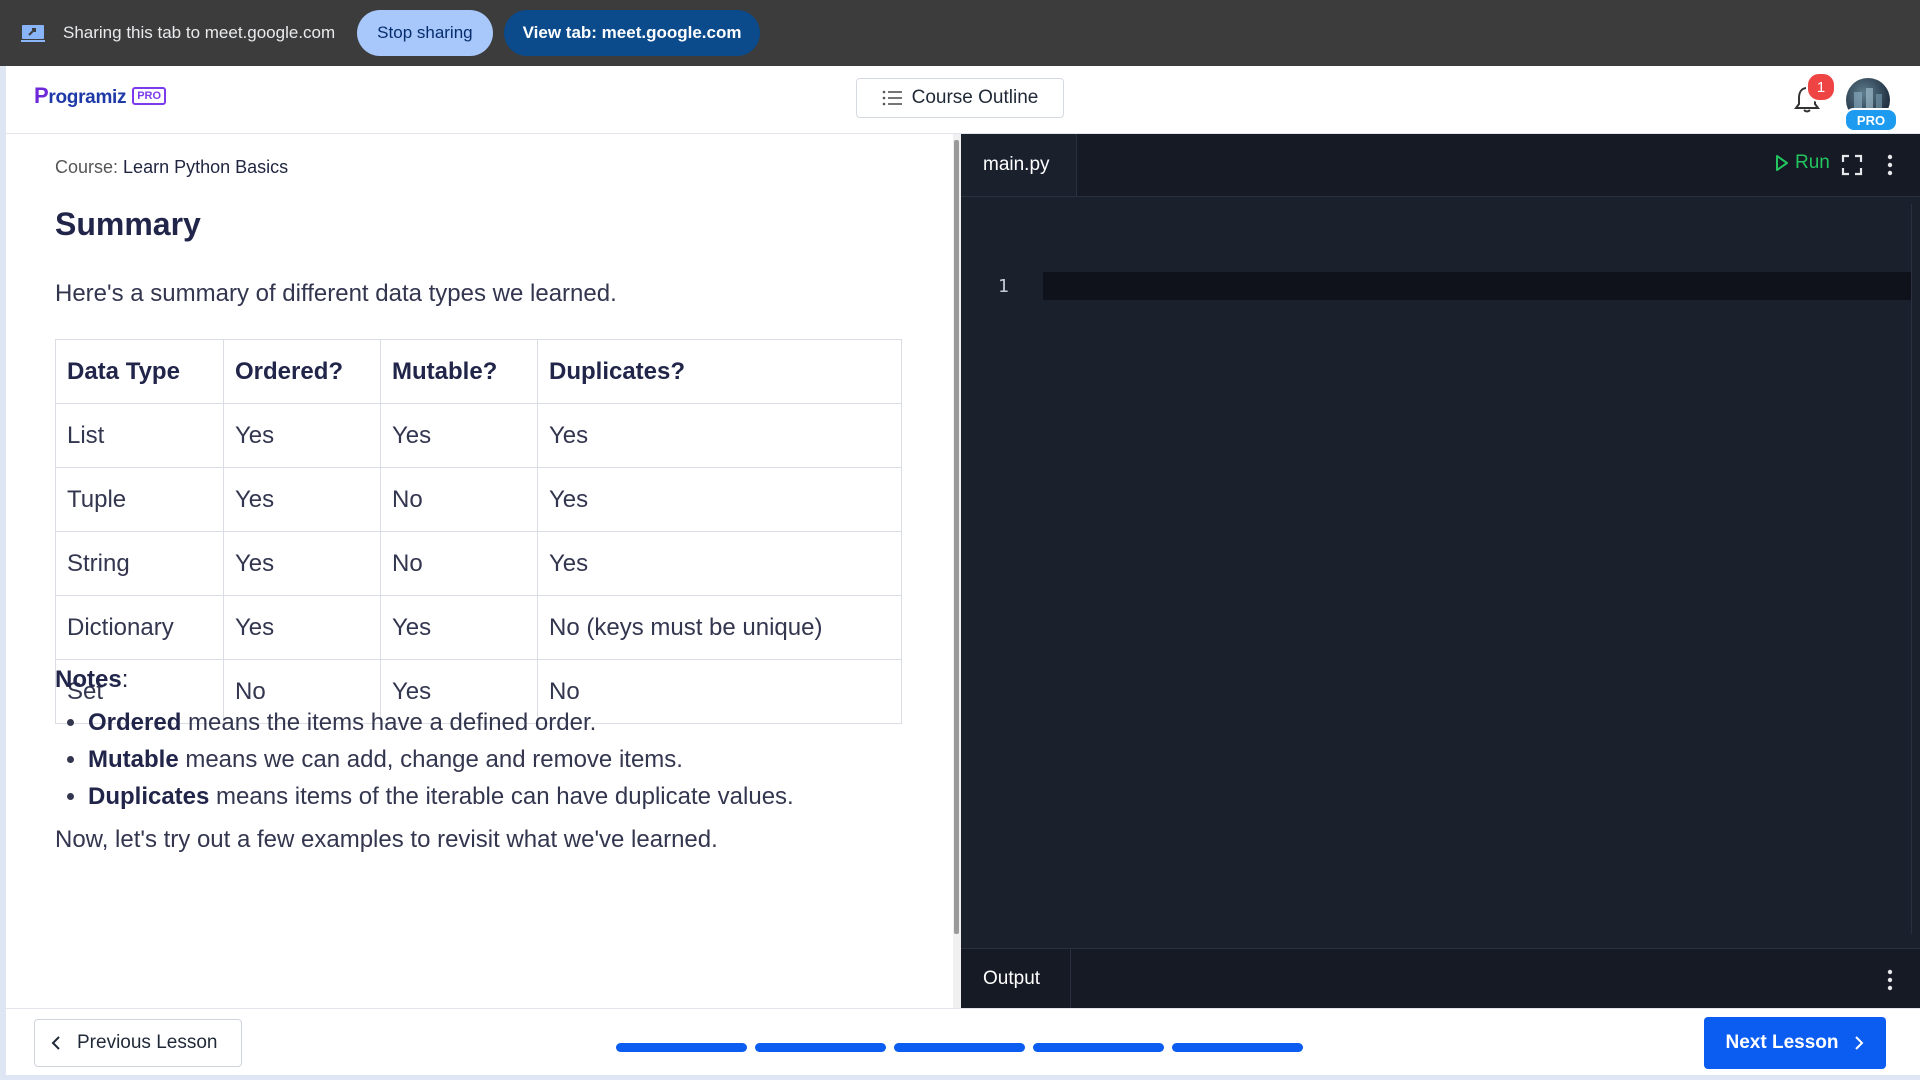  Describe the element at coordinates (975, 97) in the screenshot. I see `course-outline-label: Course Outline` at that location.